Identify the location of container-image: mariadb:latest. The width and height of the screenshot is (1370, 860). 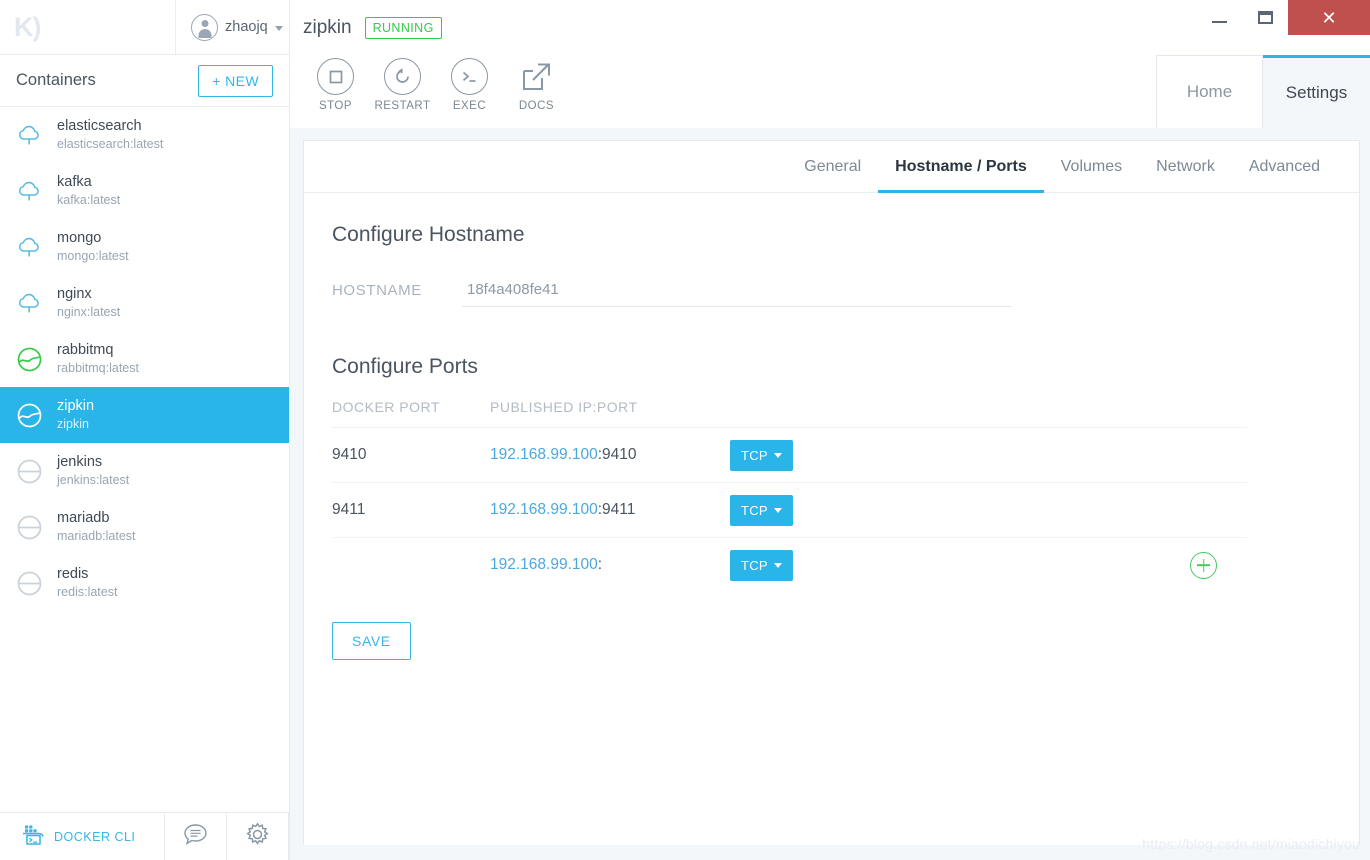
(96, 536).